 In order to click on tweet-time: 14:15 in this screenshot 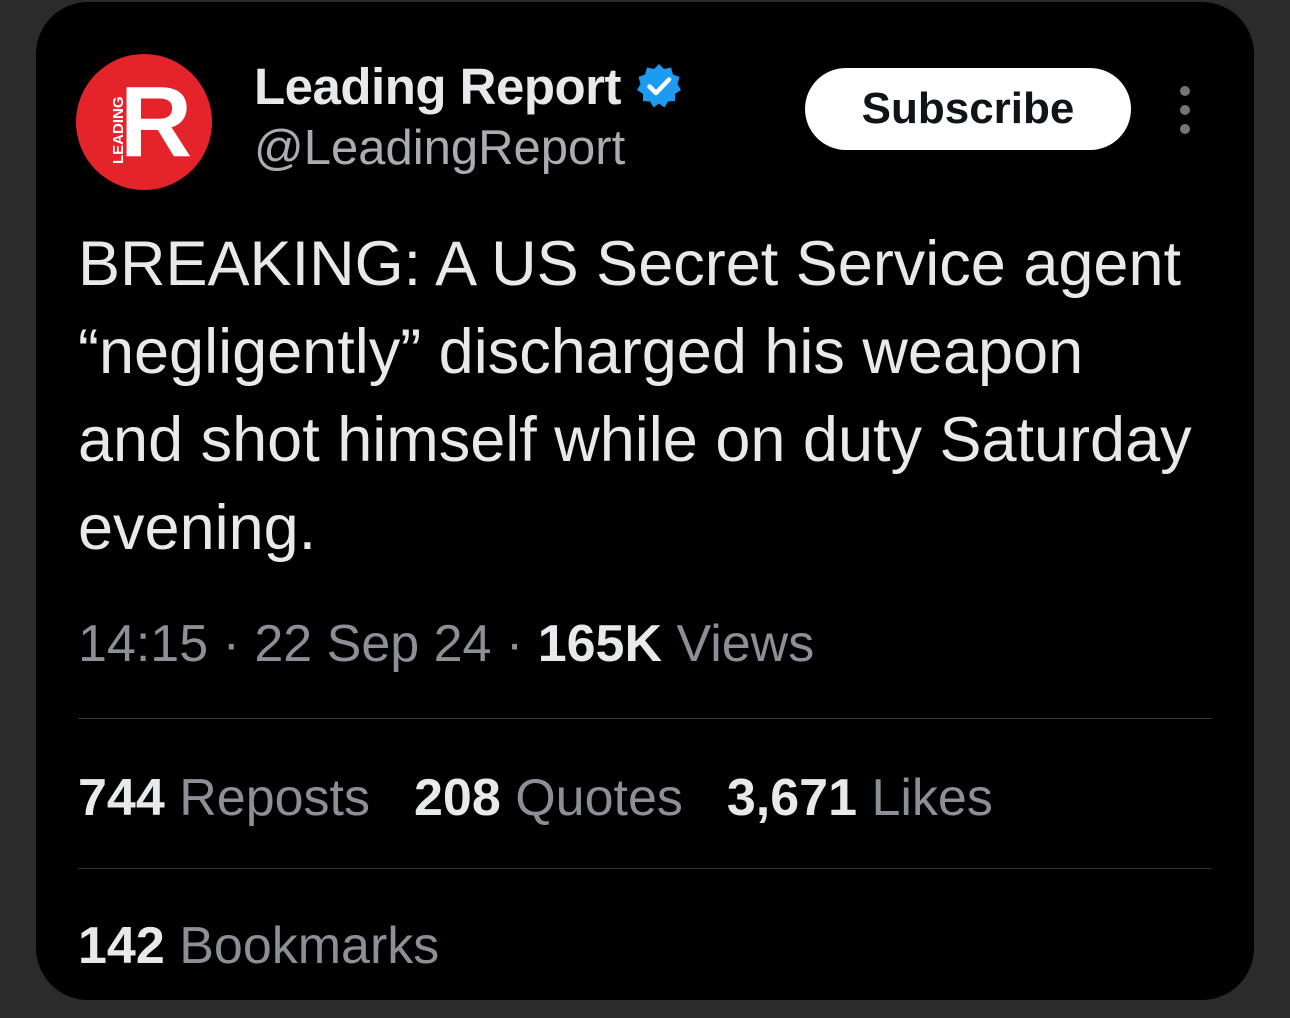, I will do `click(143, 644)`.